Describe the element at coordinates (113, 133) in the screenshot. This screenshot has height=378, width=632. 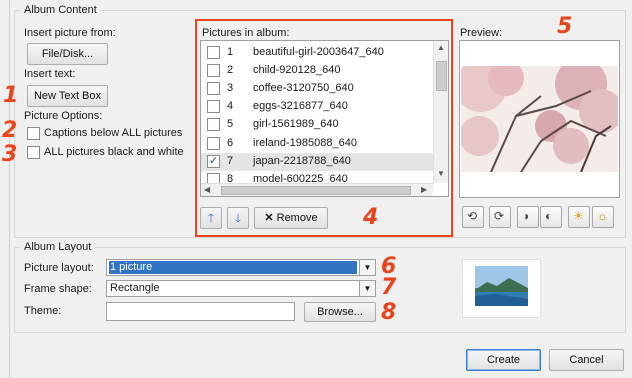
I see `captions-option-label: Captions below ALL pictures` at that location.